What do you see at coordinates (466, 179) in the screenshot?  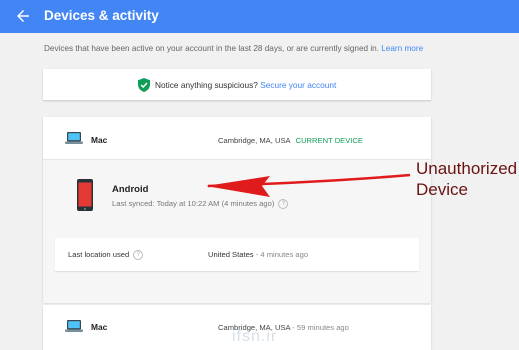 I see `annotation-label: Unauthorized Device` at bounding box center [466, 179].